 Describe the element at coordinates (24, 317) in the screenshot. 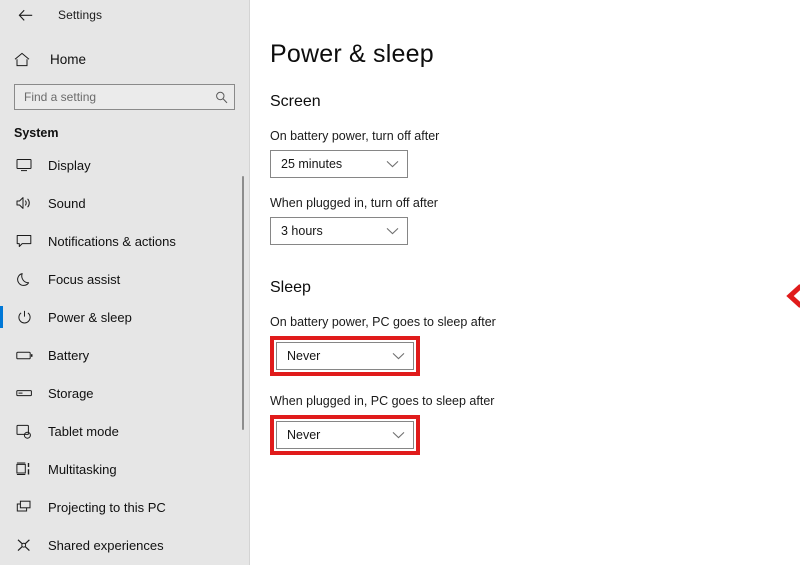

I see `power-icon` at that location.